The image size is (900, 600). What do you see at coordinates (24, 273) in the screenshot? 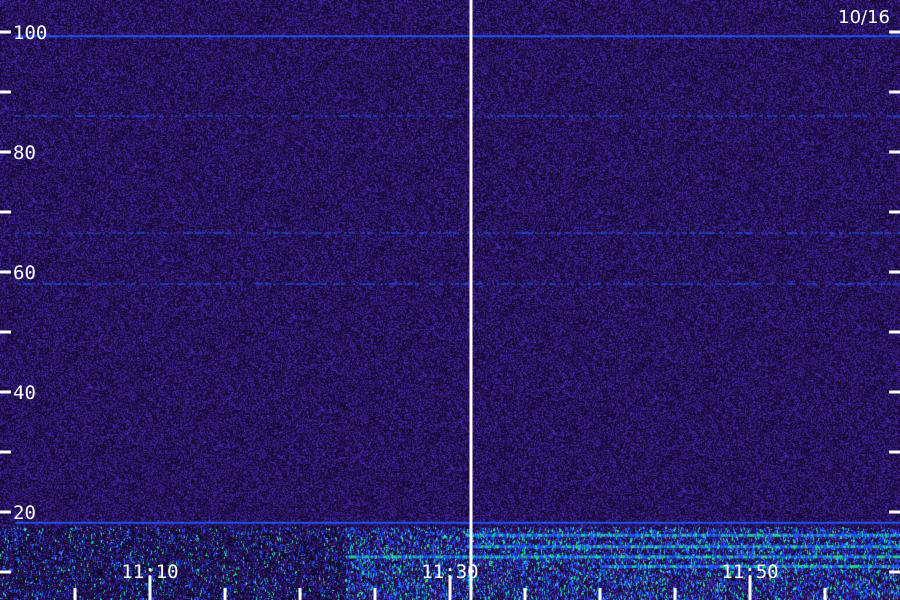
I see `y-tick-label: 60` at bounding box center [24, 273].